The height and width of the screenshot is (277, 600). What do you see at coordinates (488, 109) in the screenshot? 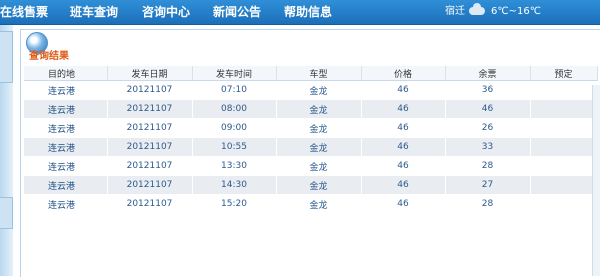
I see `cell-tickets-left: 46` at bounding box center [488, 109].